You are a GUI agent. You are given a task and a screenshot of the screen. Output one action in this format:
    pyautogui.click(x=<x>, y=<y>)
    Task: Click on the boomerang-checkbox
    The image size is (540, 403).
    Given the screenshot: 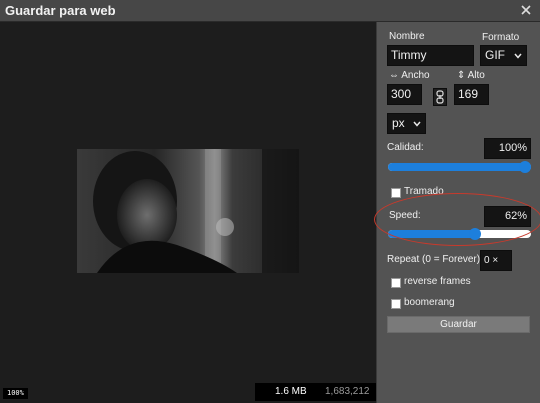 What is the action you would take?
    pyautogui.click(x=396, y=304)
    